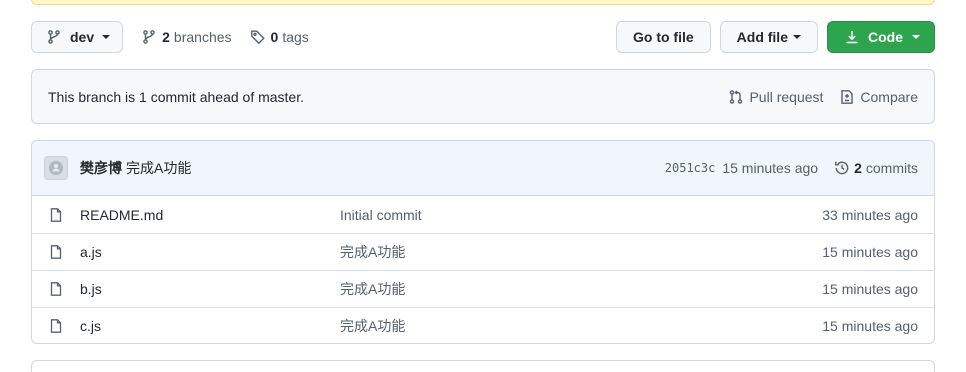  Describe the element at coordinates (770, 168) in the screenshot. I see `commit-time: 15 minutes ago` at that location.